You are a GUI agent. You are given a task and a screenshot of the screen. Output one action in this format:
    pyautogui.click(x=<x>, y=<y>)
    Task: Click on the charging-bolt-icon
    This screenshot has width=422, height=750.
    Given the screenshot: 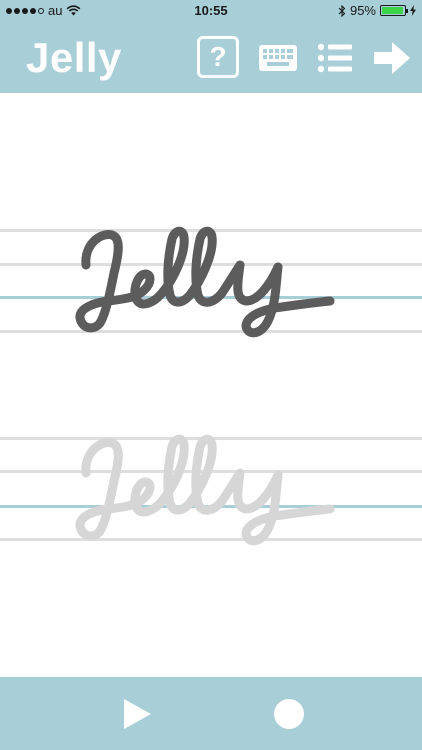 What is the action you would take?
    pyautogui.click(x=413, y=10)
    